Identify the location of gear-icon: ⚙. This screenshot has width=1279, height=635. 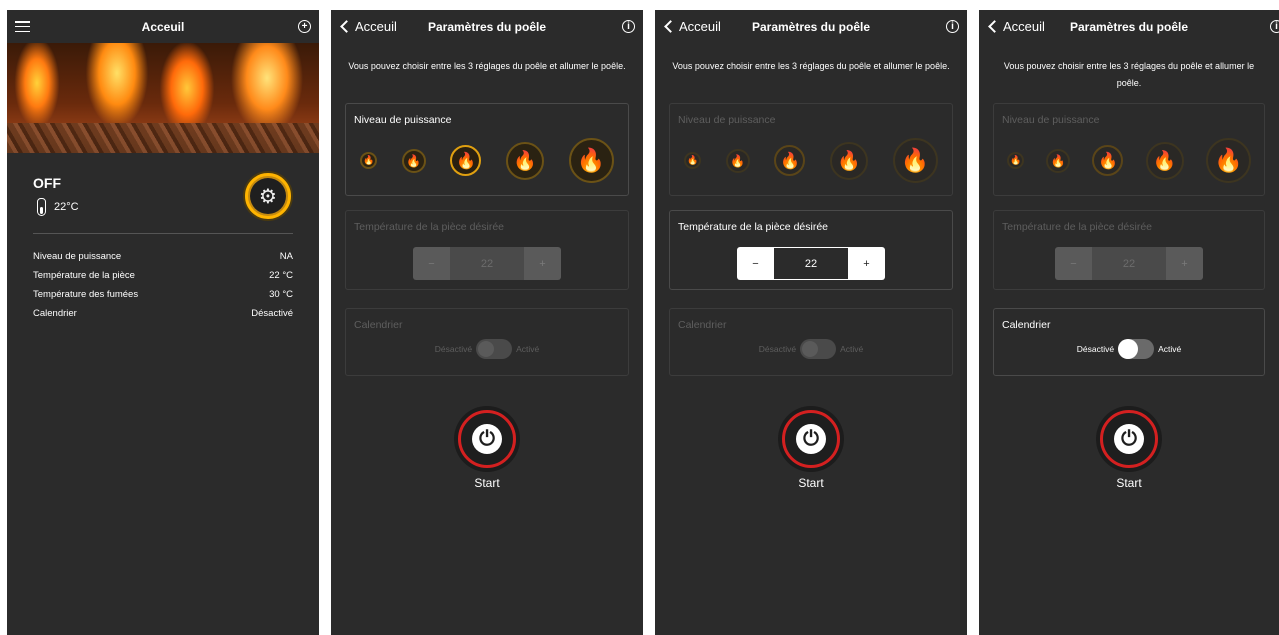
(268, 196).